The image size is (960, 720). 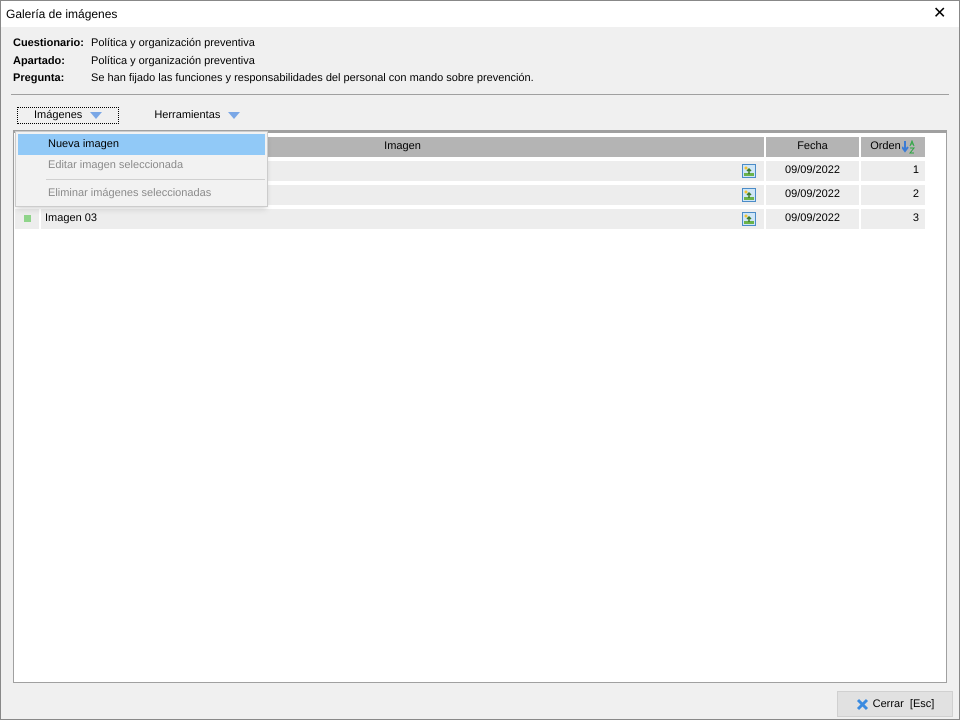 I want to click on toolbar-menu-button: Imágenes, so click(x=68, y=115).